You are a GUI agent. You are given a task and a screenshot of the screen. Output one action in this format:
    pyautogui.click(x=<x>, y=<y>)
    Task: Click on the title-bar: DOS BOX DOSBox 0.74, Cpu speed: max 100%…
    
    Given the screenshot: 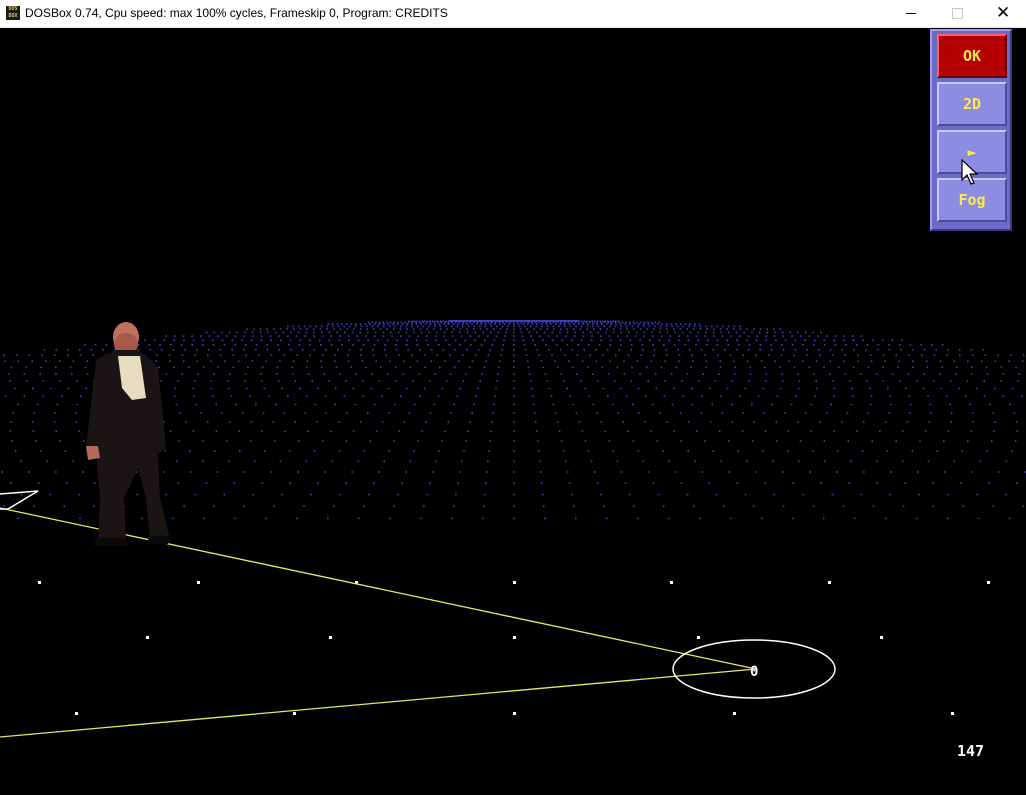 What is the action you would take?
    pyautogui.click(x=513, y=14)
    